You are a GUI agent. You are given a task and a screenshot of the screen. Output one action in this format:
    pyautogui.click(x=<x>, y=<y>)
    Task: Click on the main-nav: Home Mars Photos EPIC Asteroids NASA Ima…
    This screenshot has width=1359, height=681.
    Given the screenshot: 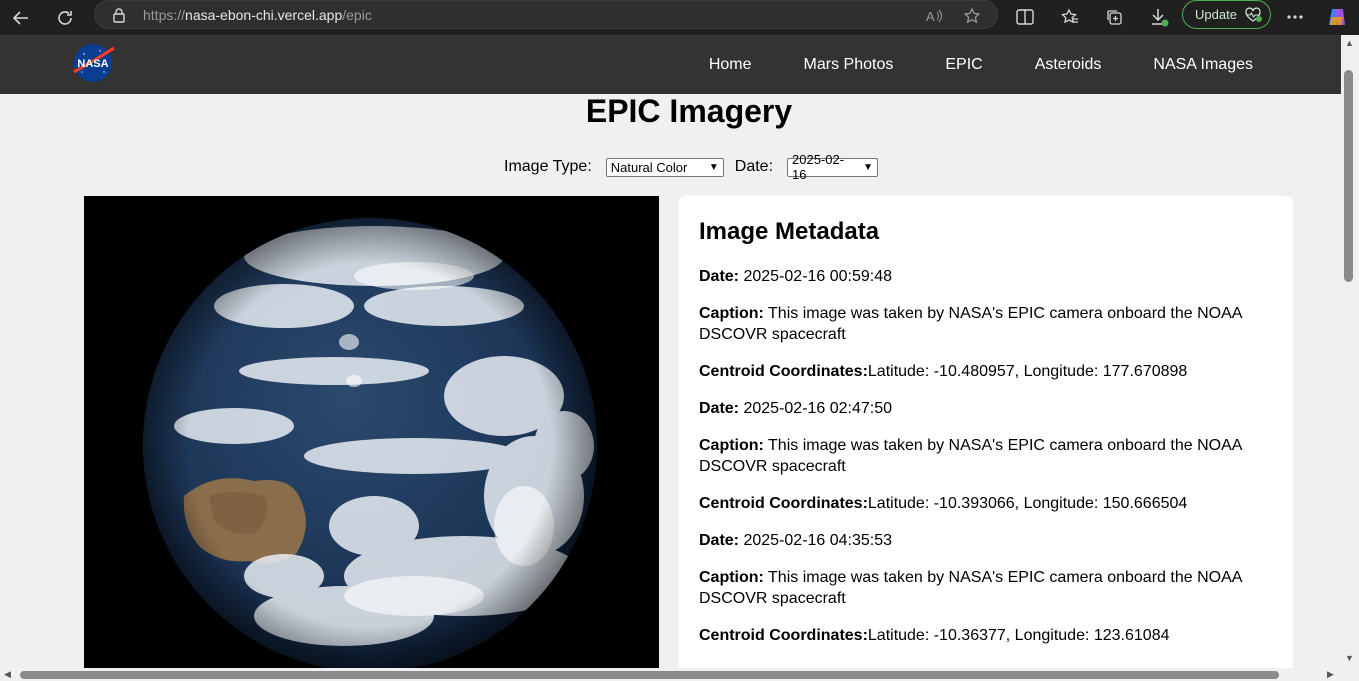 What is the action you would take?
    pyautogui.click(x=981, y=64)
    